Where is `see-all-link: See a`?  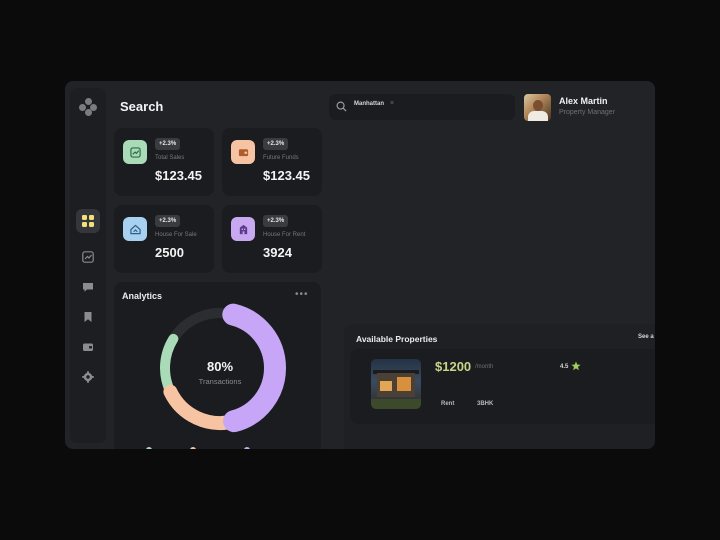
see-all-link: See a is located at coordinates (646, 337).